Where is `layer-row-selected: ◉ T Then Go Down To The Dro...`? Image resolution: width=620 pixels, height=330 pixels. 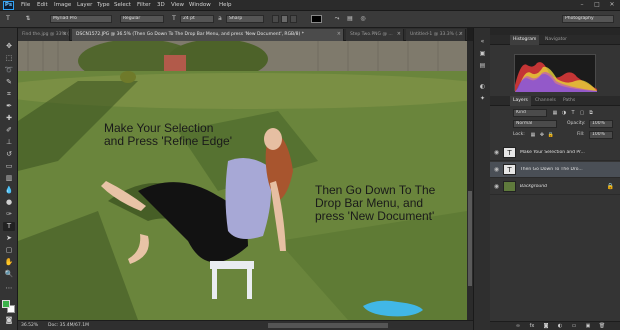 layer-row-selected: ◉ T Then Go Down To The Dro... is located at coordinates (555, 170).